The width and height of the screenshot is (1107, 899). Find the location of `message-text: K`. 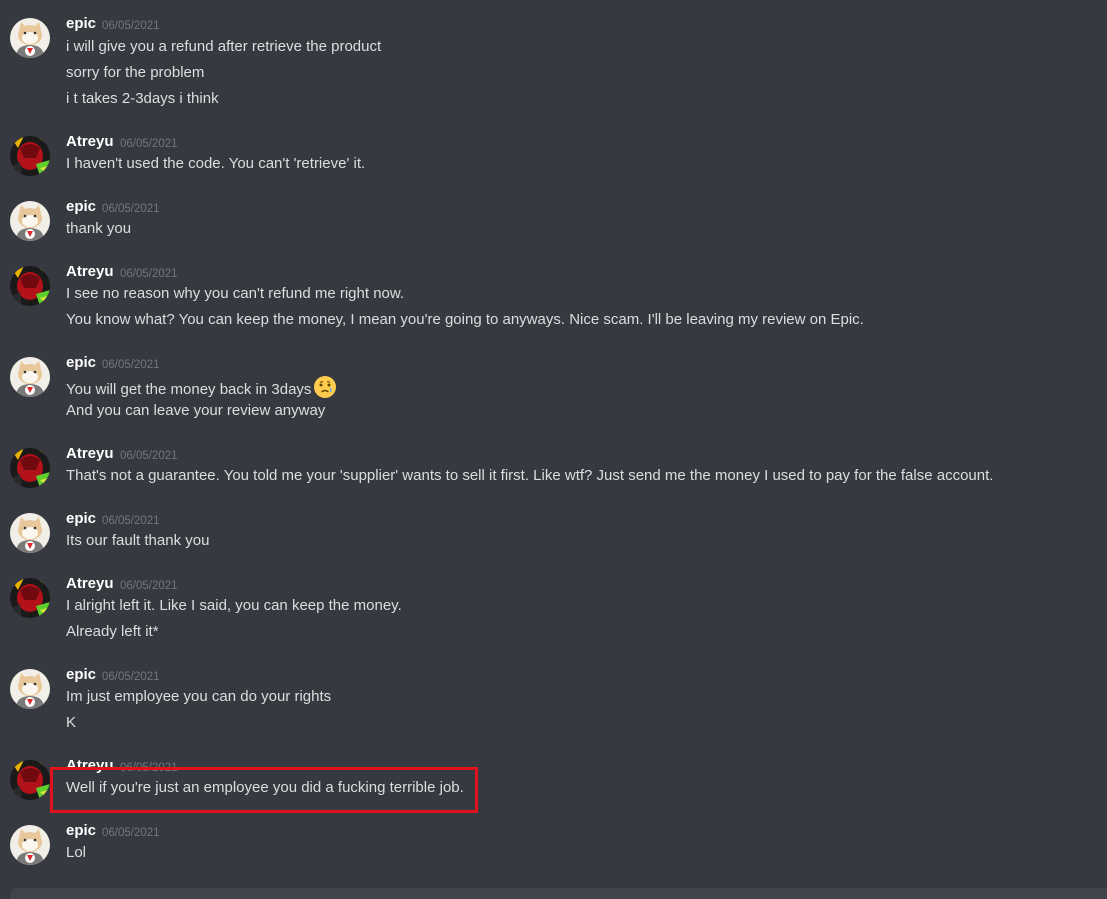

message-text: K is located at coordinates (71, 722).